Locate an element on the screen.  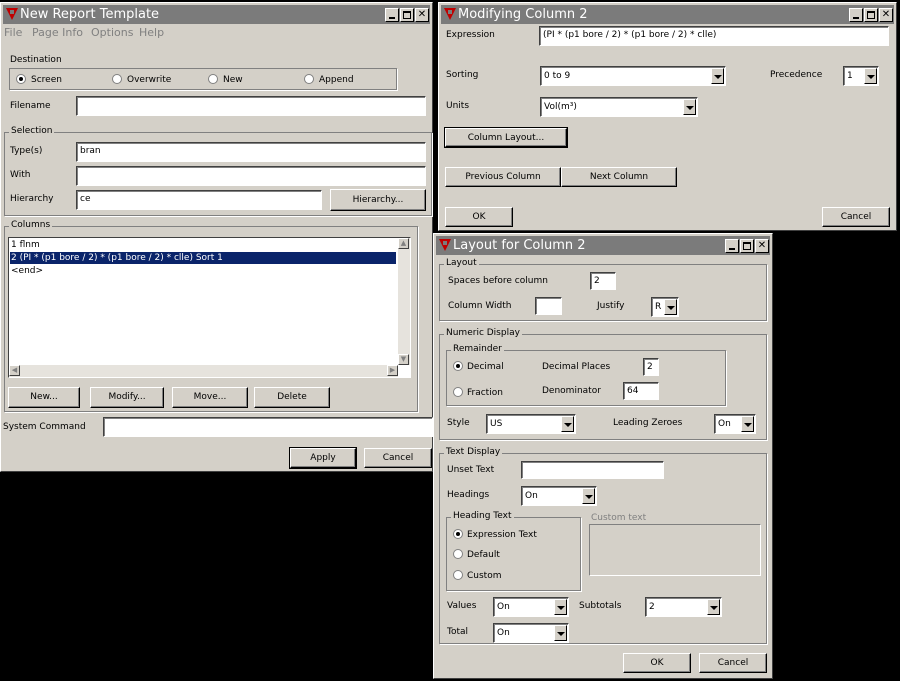
style-value: US is located at coordinates (496, 424).